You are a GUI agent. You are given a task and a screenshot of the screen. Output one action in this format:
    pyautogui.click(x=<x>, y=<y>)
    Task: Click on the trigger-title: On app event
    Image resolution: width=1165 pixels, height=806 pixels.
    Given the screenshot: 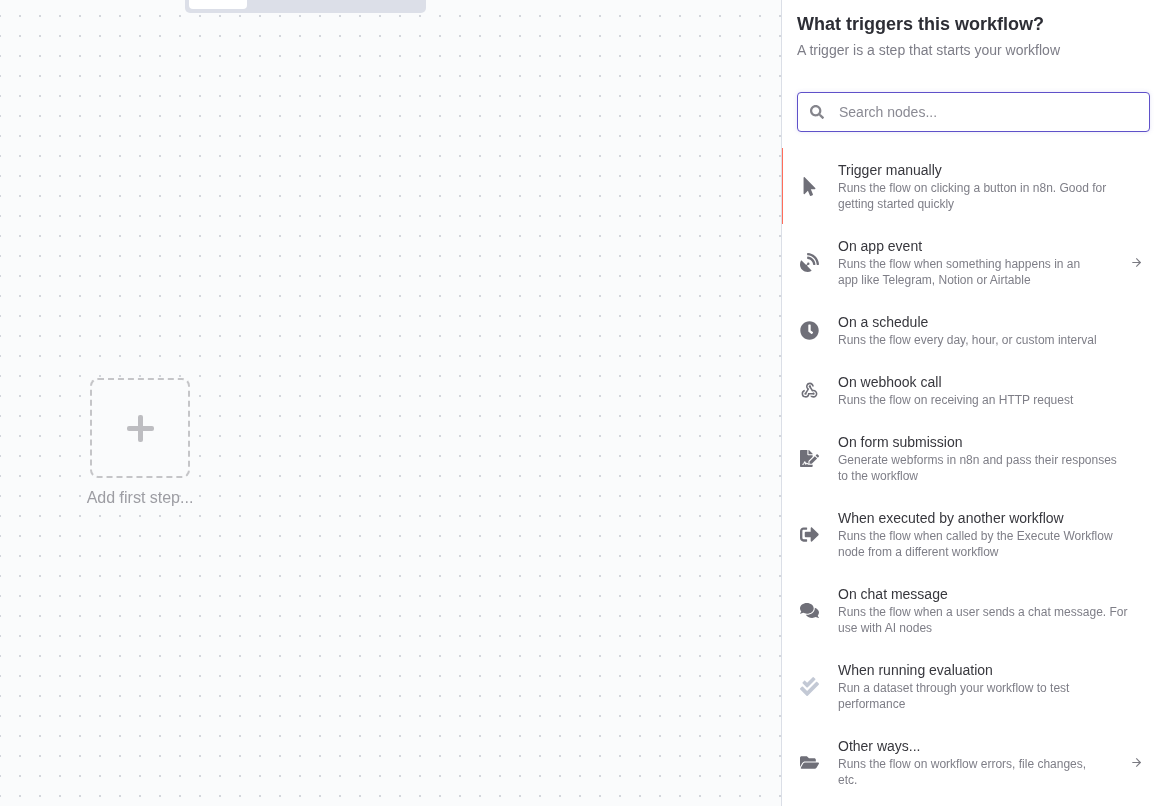 What is the action you would take?
    pyautogui.click(x=881, y=246)
    